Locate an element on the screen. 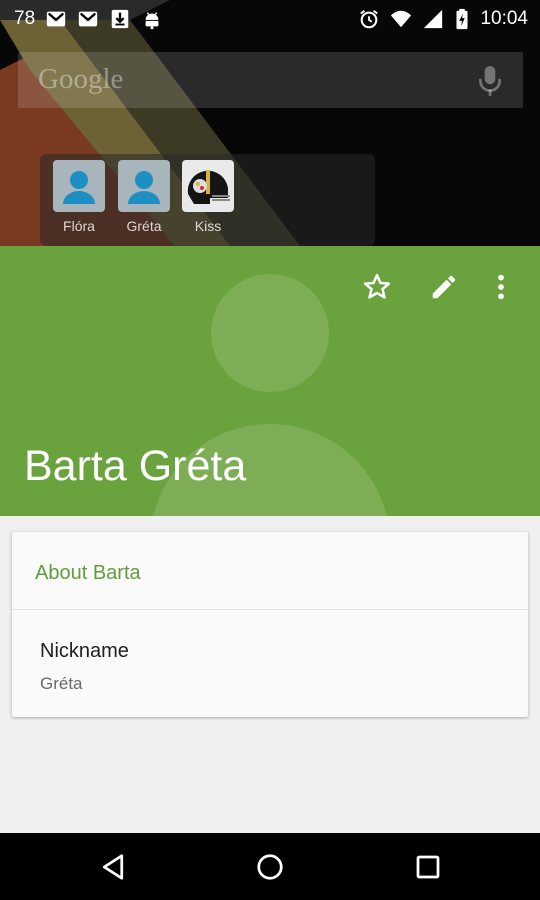 The height and width of the screenshot is (900, 540). card-divider is located at coordinates (270, 609).